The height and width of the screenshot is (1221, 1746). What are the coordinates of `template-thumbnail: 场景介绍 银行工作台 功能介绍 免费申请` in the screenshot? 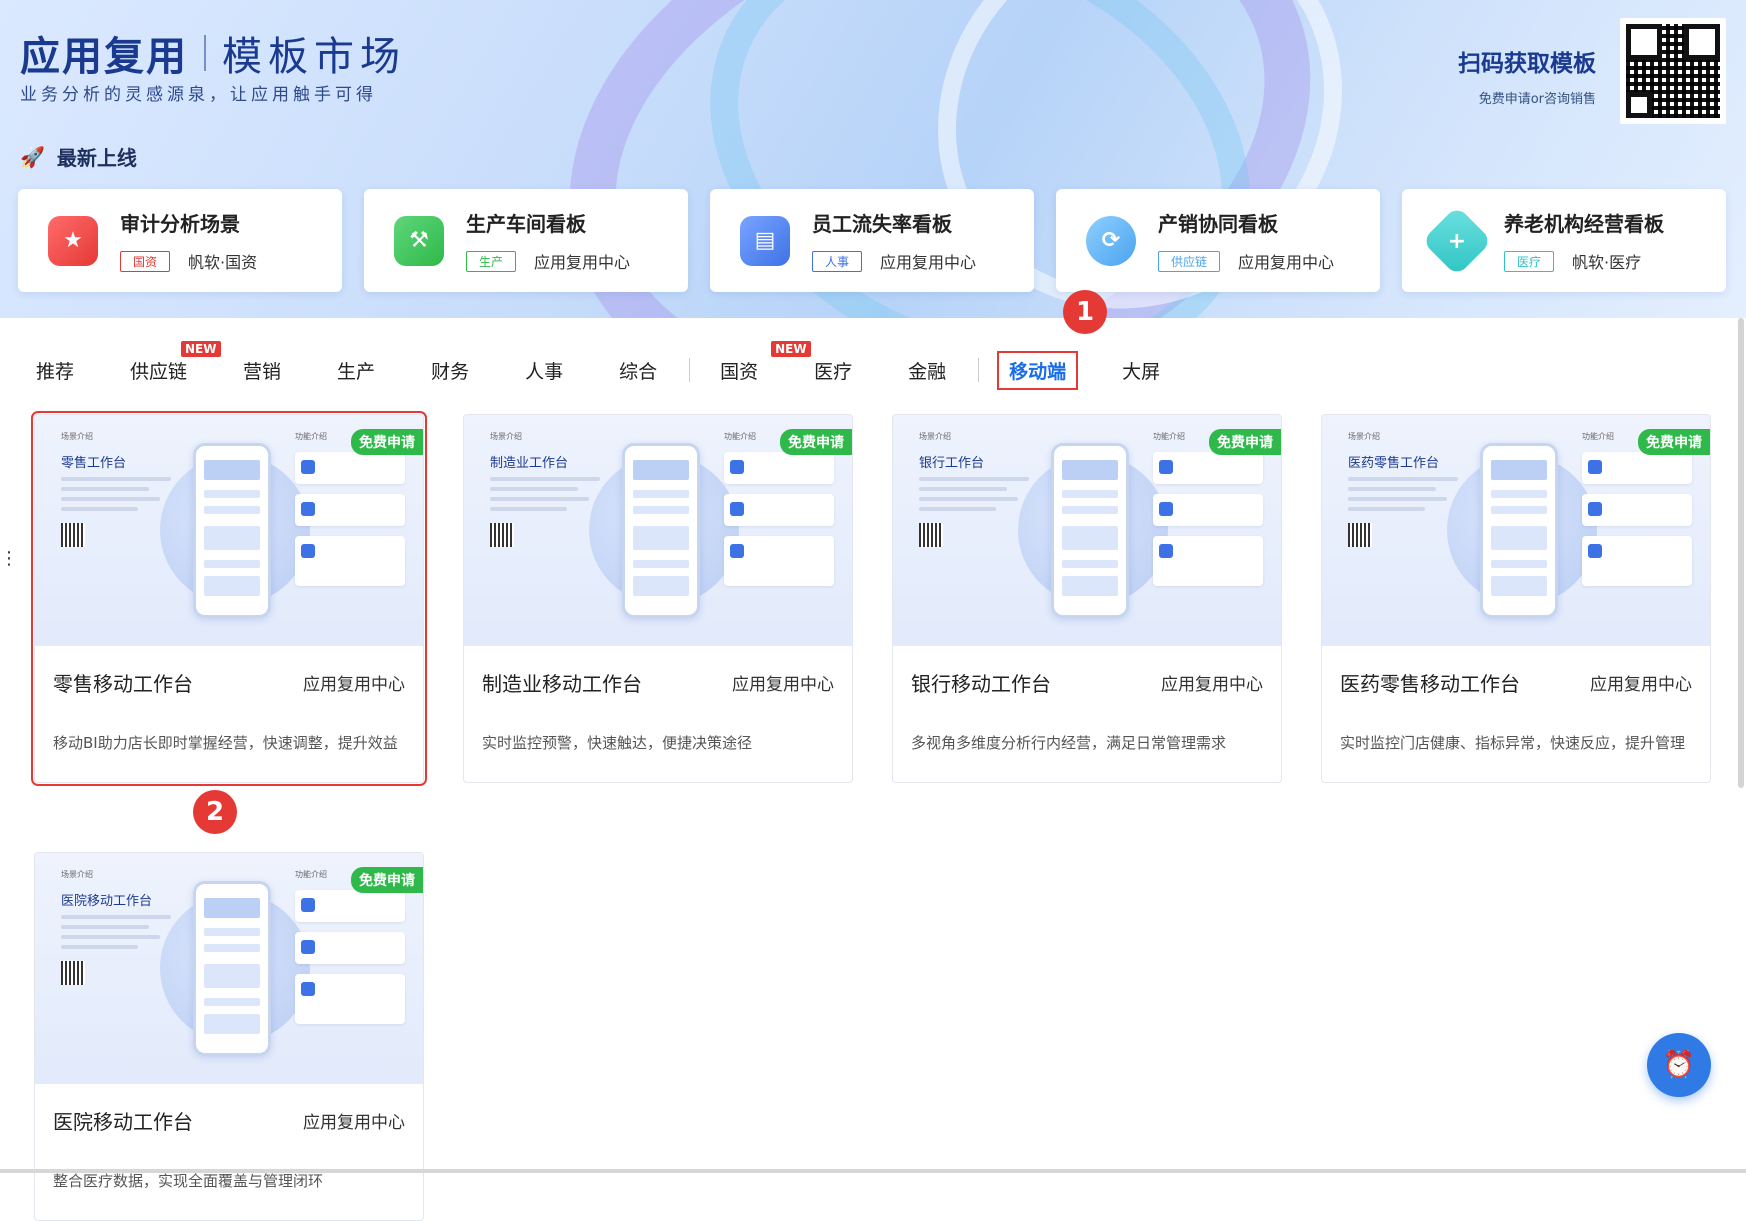 It's located at (1087, 530).